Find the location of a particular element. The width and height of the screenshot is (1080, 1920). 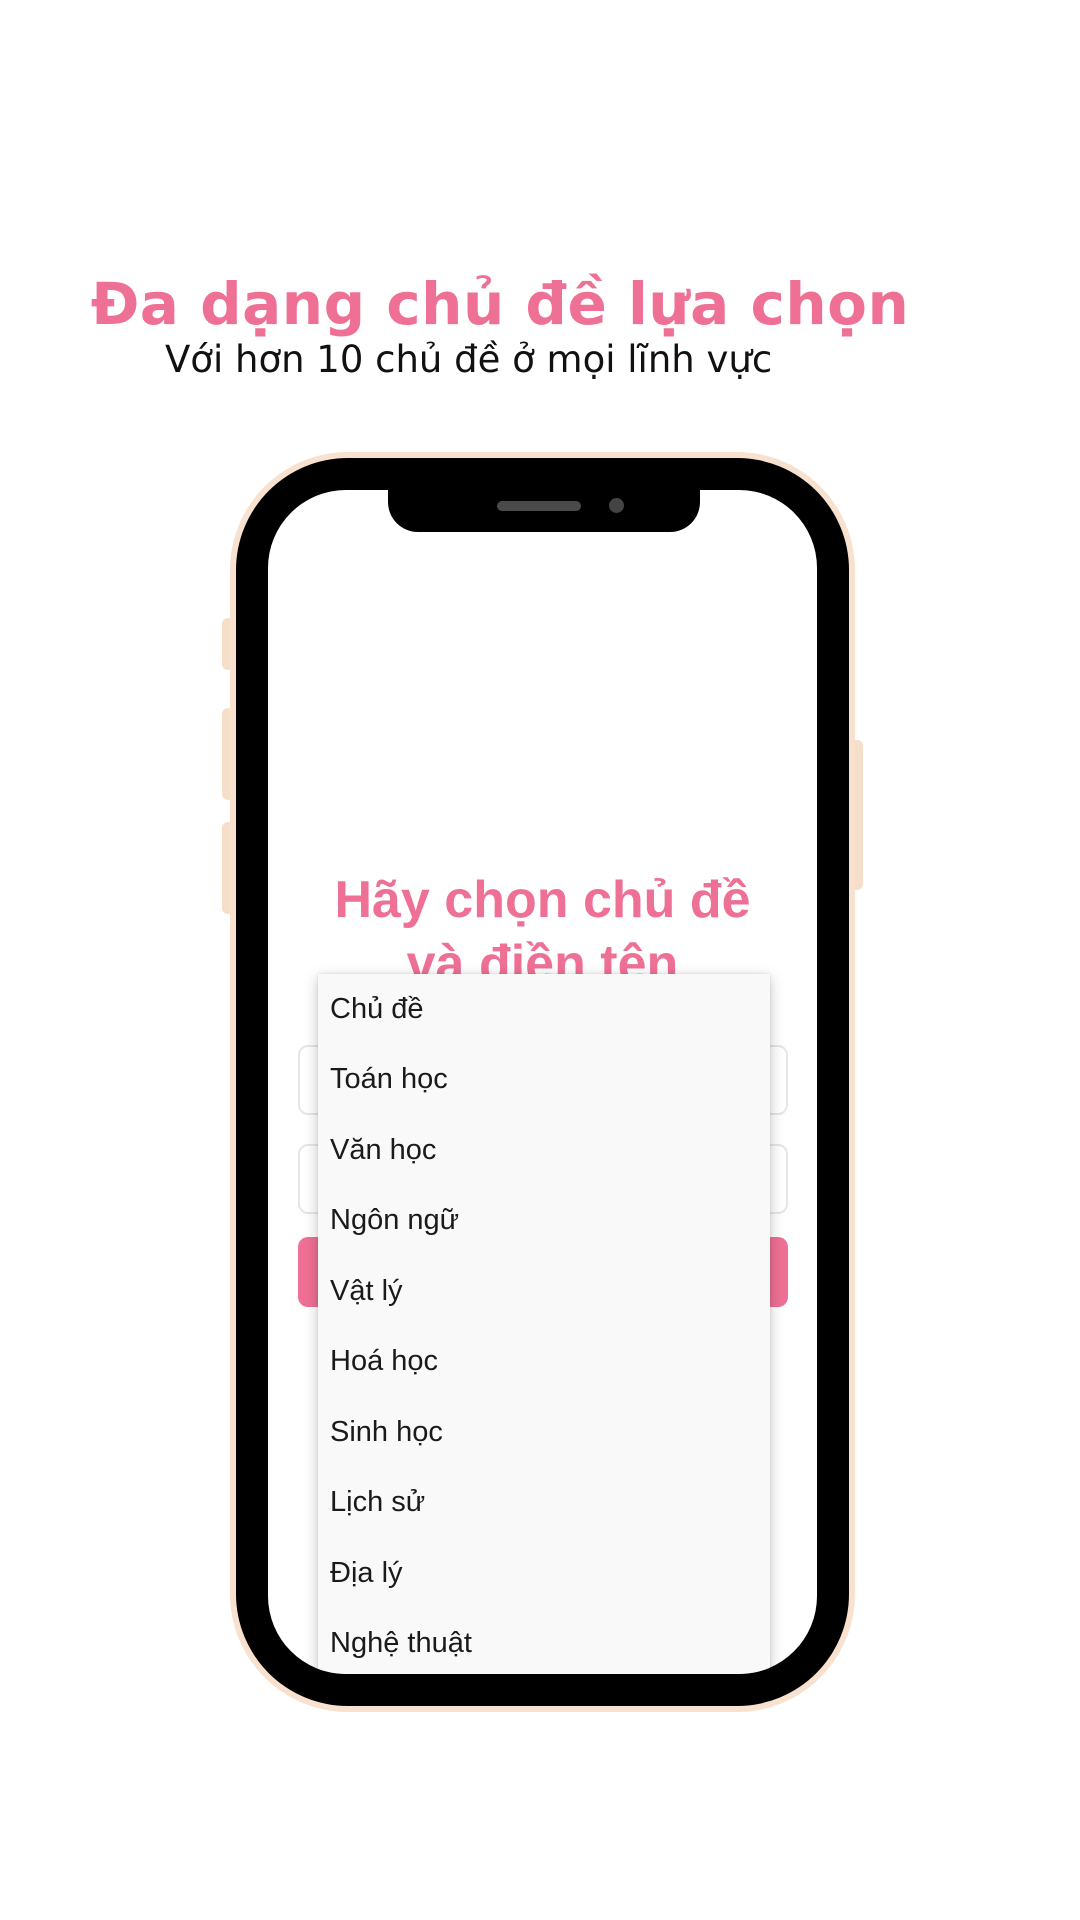

dropdown-option-sinh-hoc: Sinh học is located at coordinates (544, 1432).